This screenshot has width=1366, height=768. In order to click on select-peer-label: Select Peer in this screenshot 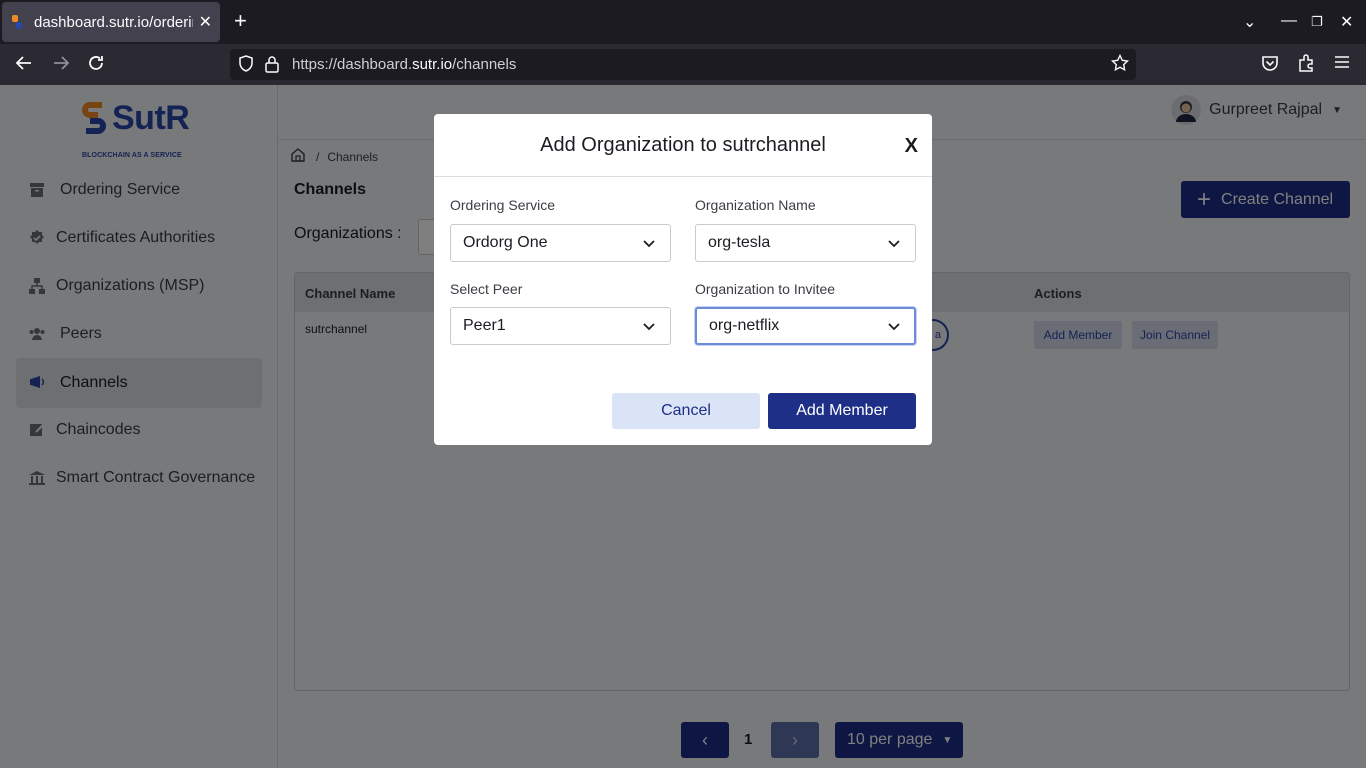, I will do `click(486, 289)`.